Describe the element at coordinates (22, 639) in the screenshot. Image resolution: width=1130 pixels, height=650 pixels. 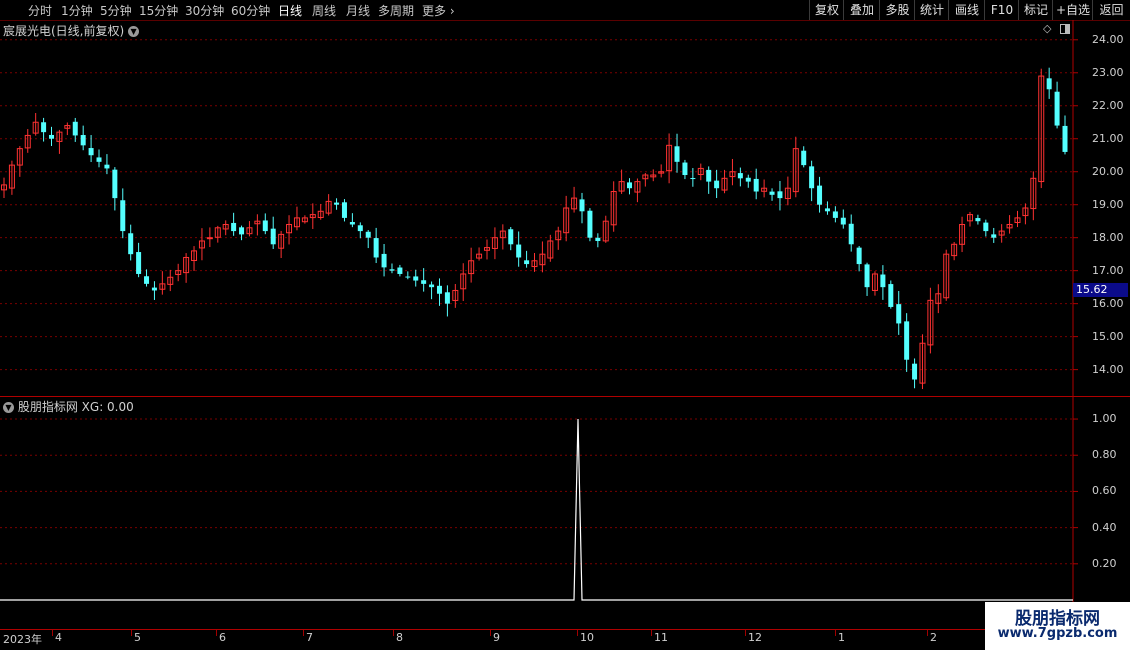
I see `x-tick-label: 2023年` at that location.